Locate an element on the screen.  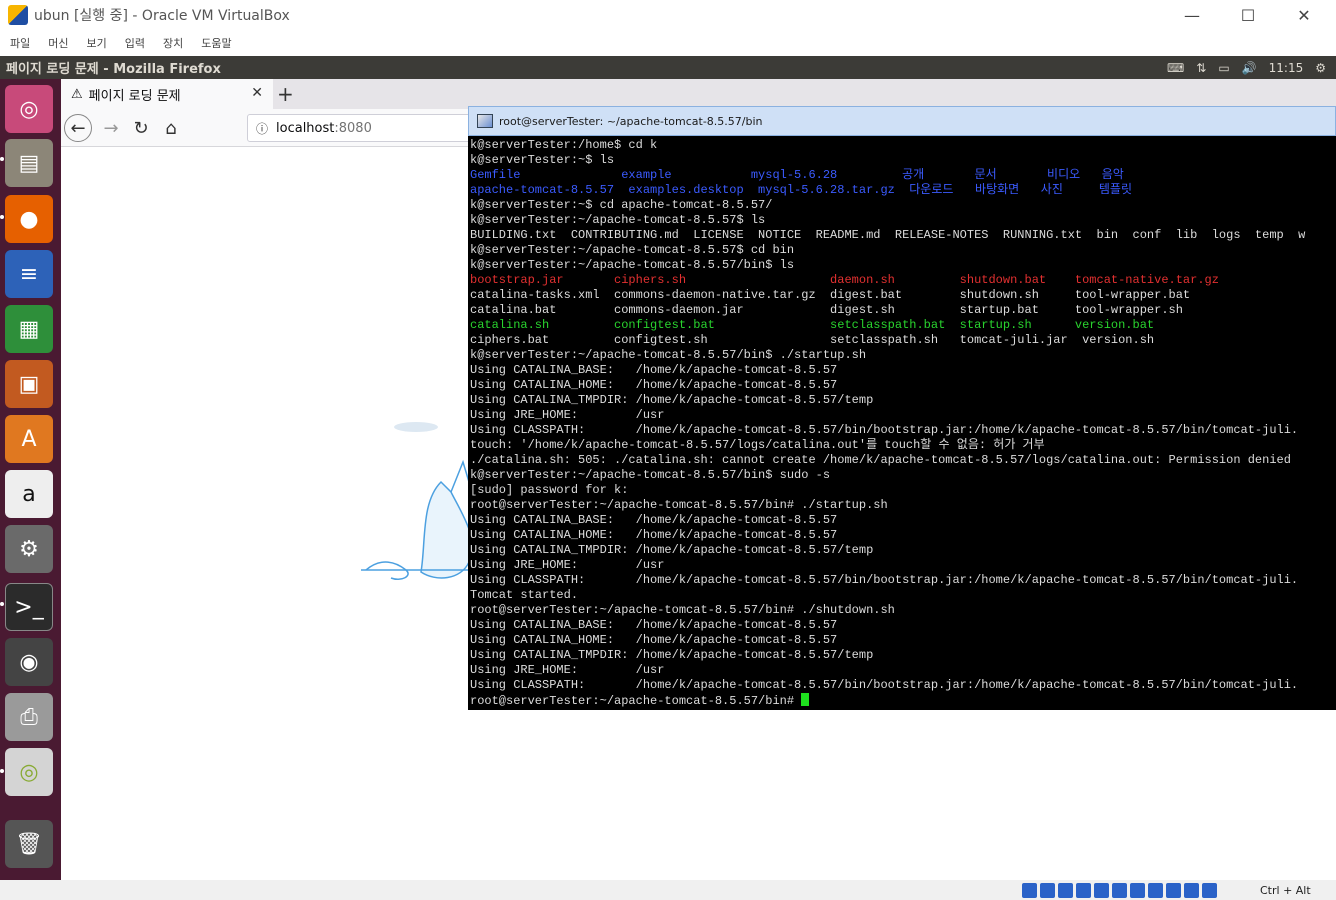
clock: 11:15 is located at coordinates (1286, 68).